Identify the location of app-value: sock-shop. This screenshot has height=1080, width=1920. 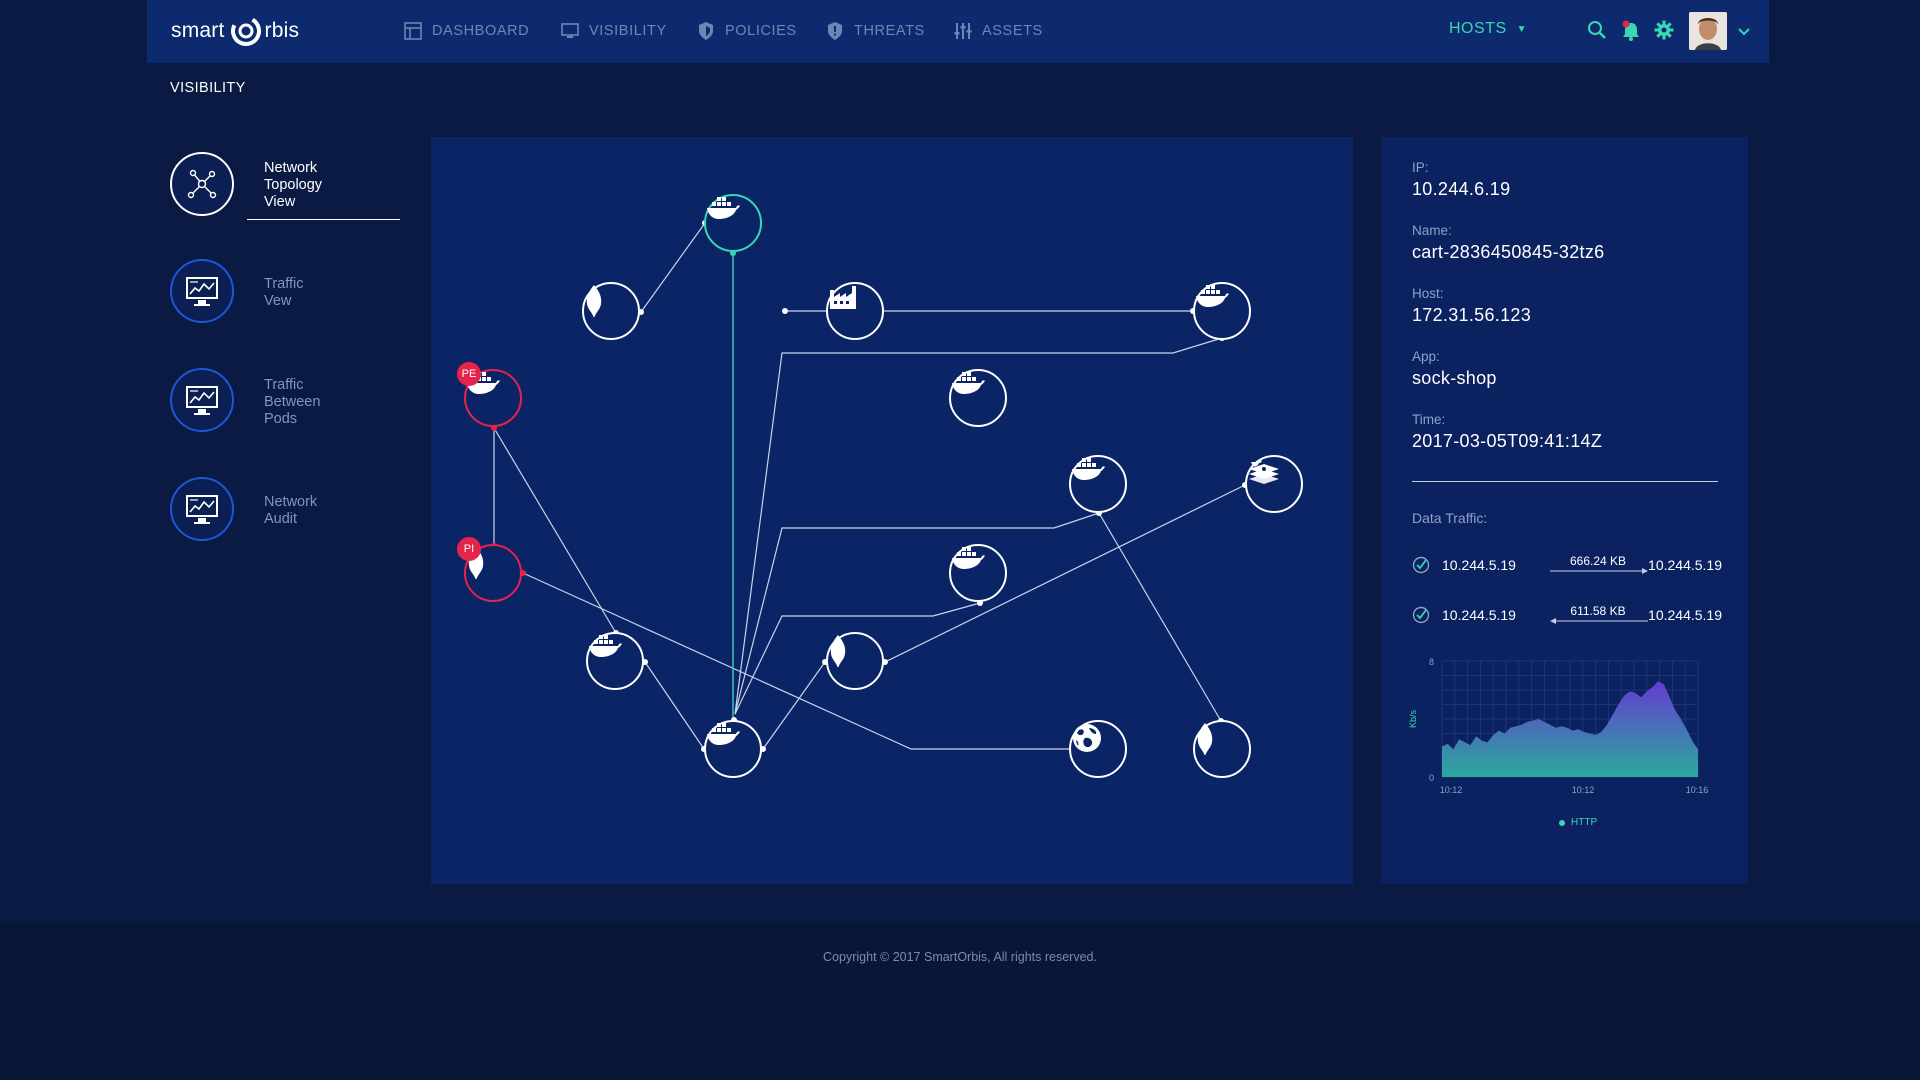
(1454, 378).